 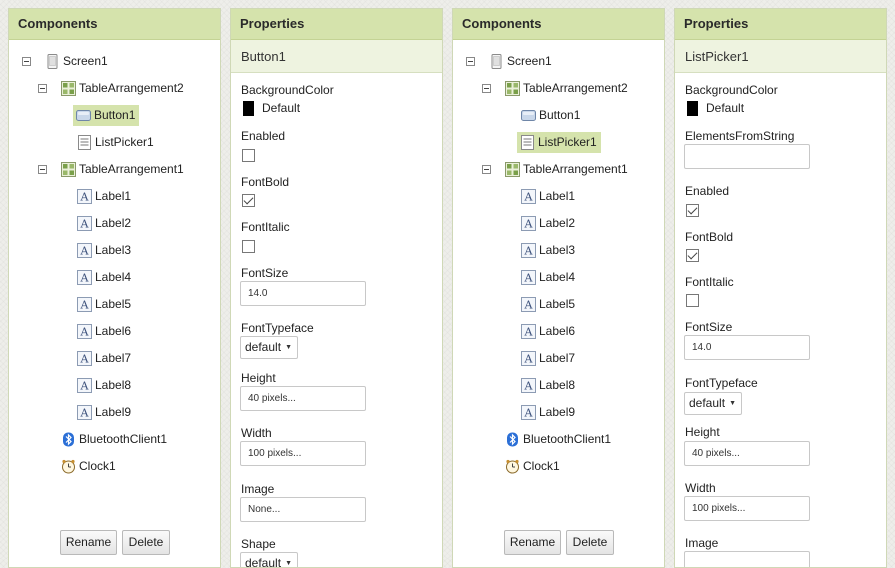 What do you see at coordinates (557, 196) in the screenshot?
I see `tree-node-label: Label1` at bounding box center [557, 196].